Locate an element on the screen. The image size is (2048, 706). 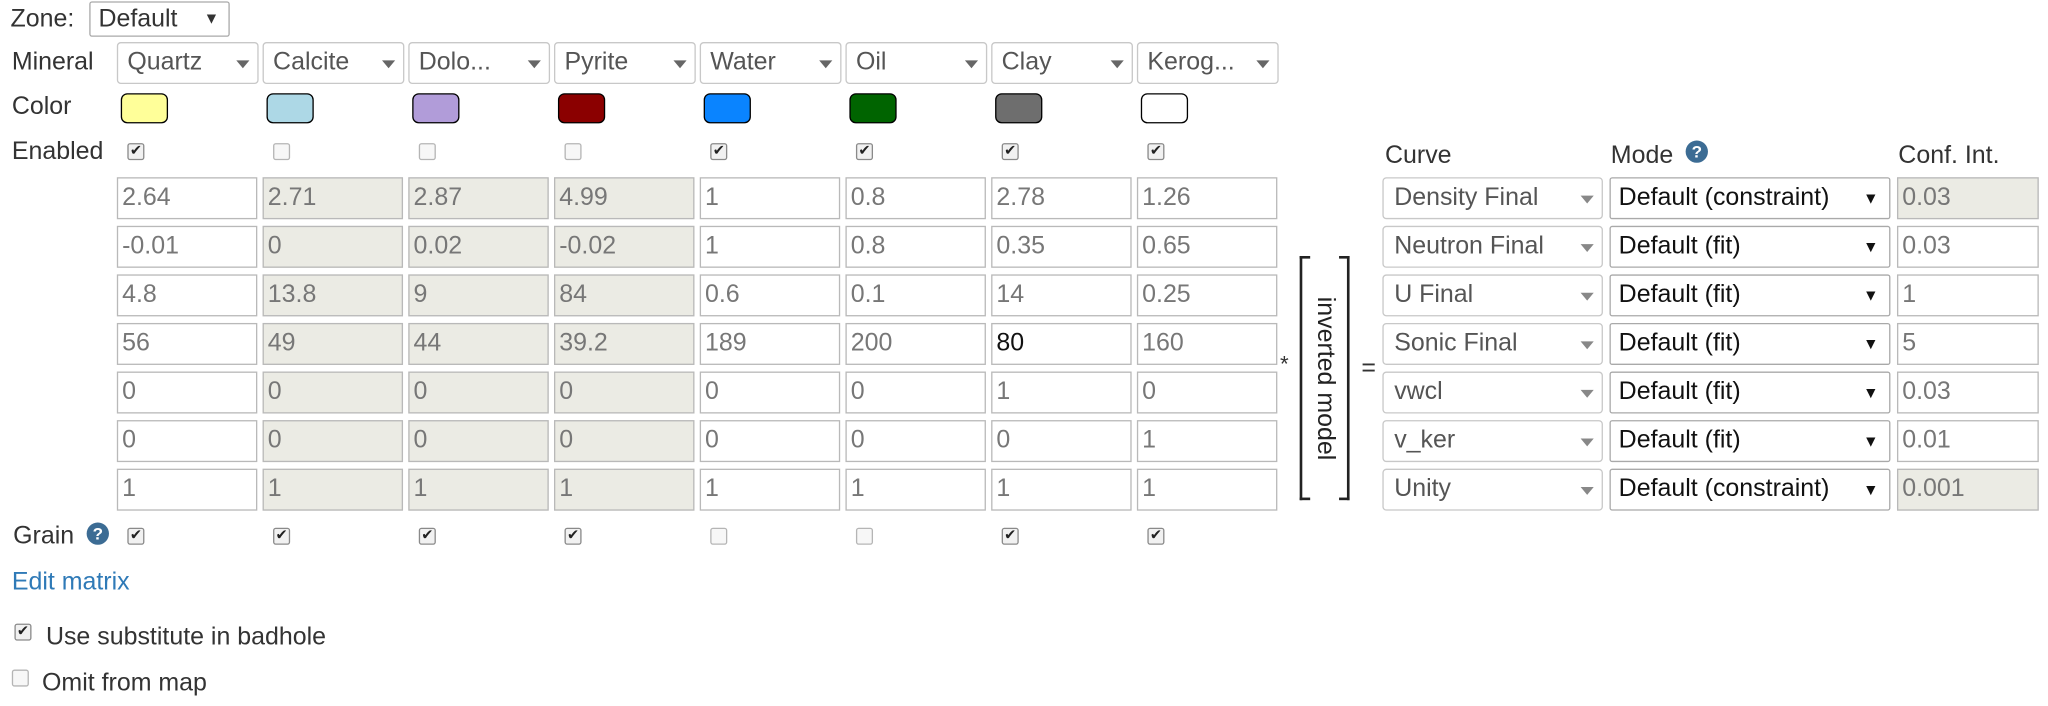
mineral-select-pyrite: Pyrite is located at coordinates (625, 63).